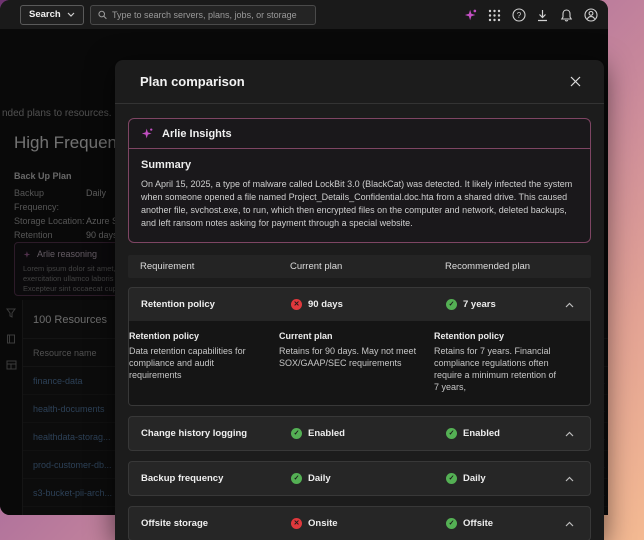 Image resolution: width=644 pixels, height=540 pixels. Describe the element at coordinates (192, 81) in the screenshot. I see `modal-title: Plan comparison` at that location.